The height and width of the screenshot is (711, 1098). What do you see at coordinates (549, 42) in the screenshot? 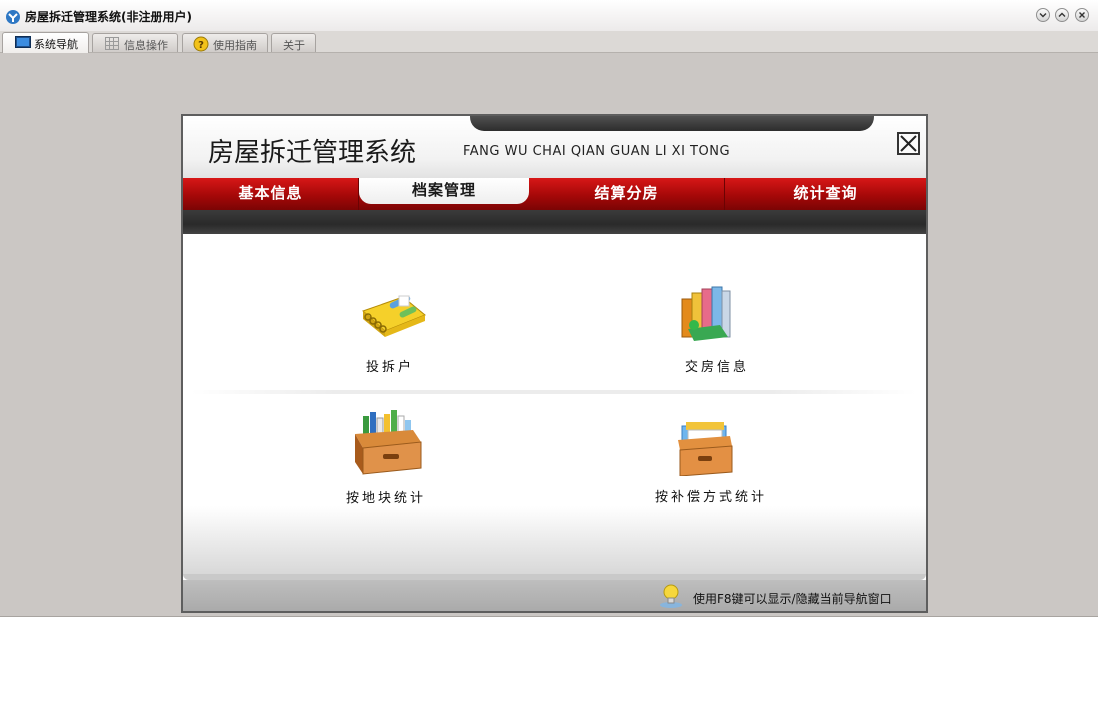
I see `tab-strip: 系统导航 信息操作 ? 使用指南 关于` at bounding box center [549, 42].